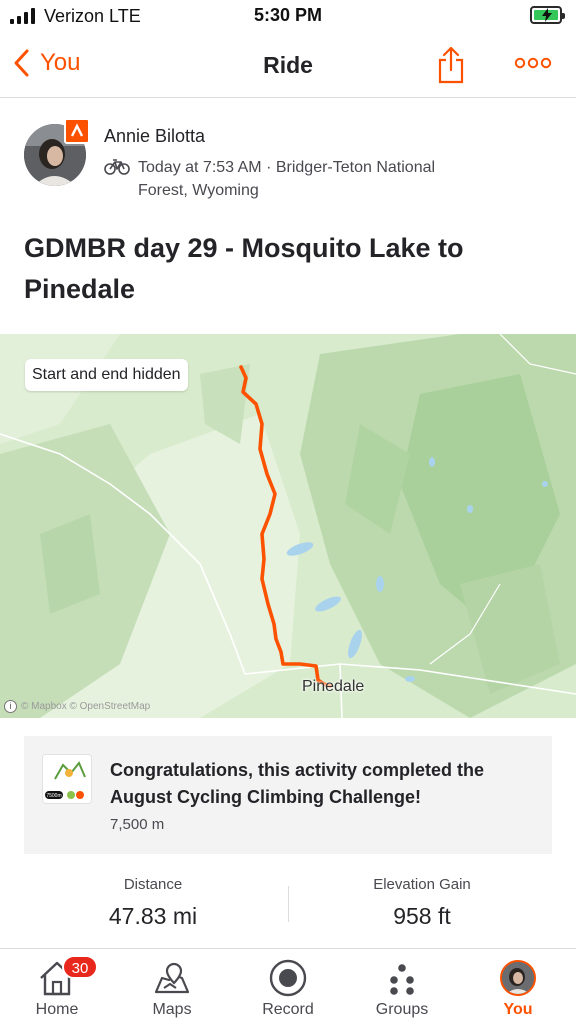 The width and height of the screenshot is (576, 1024). What do you see at coordinates (153, 884) in the screenshot?
I see `stat-label: Distance` at bounding box center [153, 884].